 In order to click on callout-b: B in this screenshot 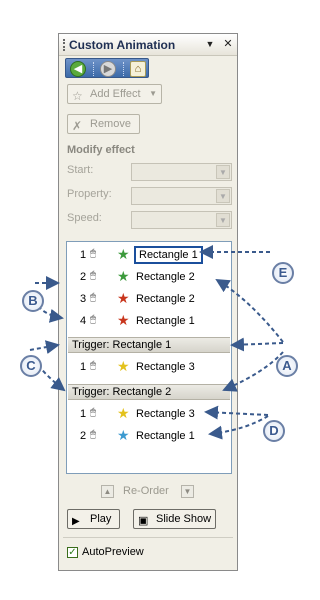, I will do `click(33, 301)`.